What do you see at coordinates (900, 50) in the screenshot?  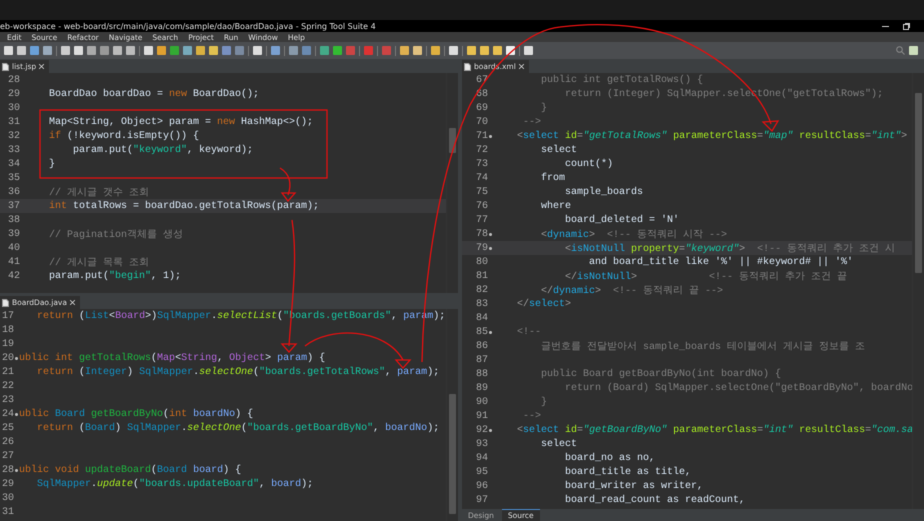 I see `search-icon` at bounding box center [900, 50].